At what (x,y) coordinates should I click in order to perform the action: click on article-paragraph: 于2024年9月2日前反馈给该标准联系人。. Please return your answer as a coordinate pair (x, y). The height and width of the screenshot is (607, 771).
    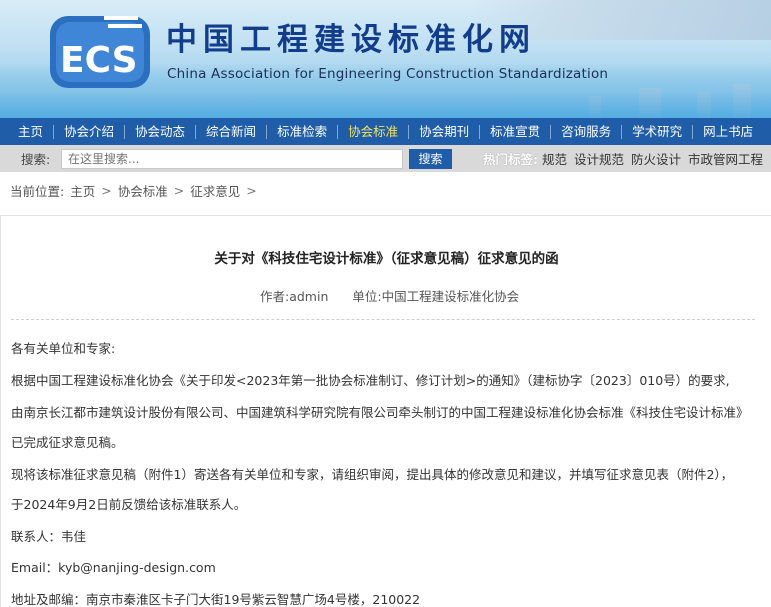
    Looking at the image, I should click on (129, 504).